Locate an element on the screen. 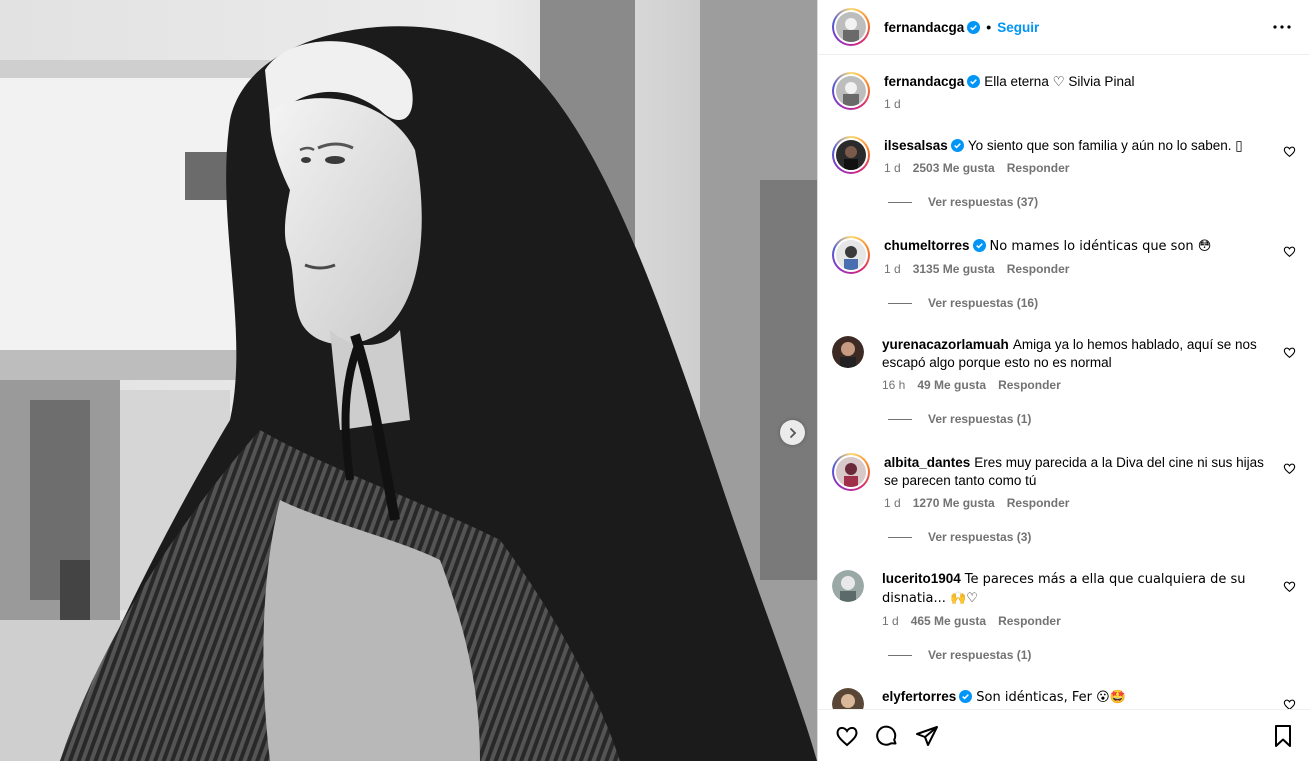 The width and height of the screenshot is (1310, 761). author-username: fernandacga is located at coordinates (924, 27).